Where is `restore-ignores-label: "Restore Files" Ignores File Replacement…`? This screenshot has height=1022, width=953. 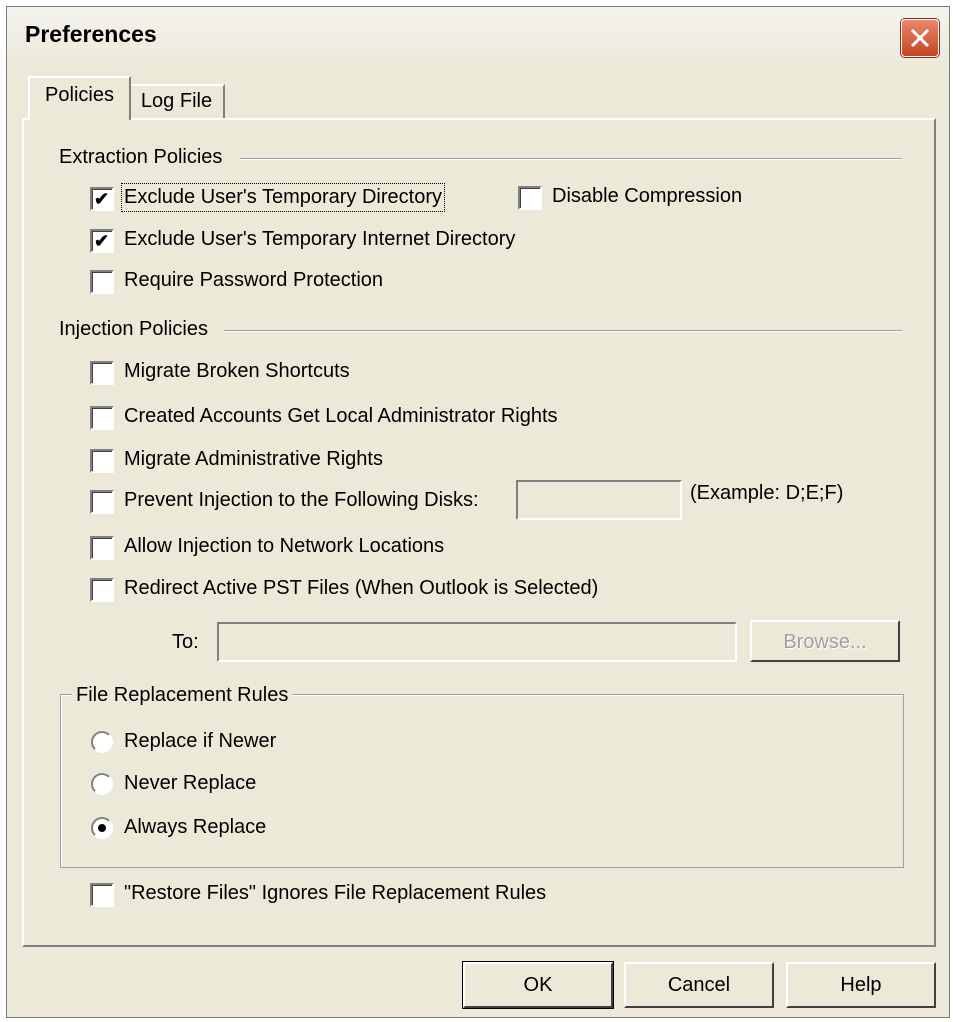 restore-ignores-label: "Restore Files" Ignores File Replacement… is located at coordinates (335, 893).